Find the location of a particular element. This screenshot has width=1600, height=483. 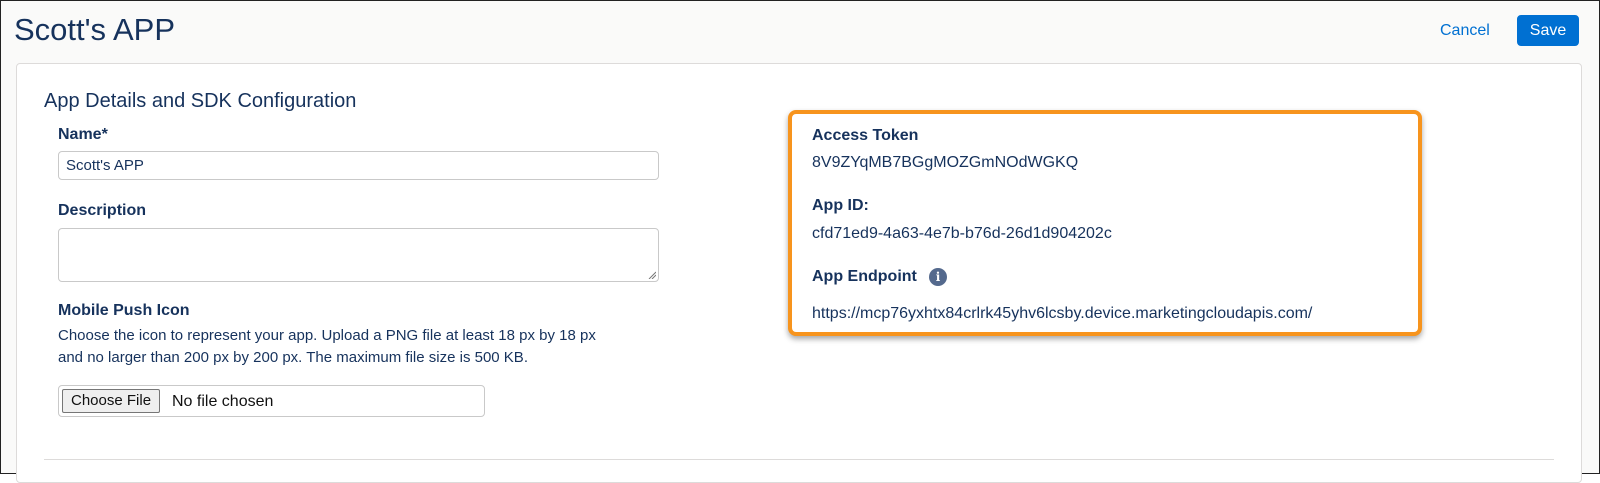

access-token-label: Access Token is located at coordinates (865, 135).